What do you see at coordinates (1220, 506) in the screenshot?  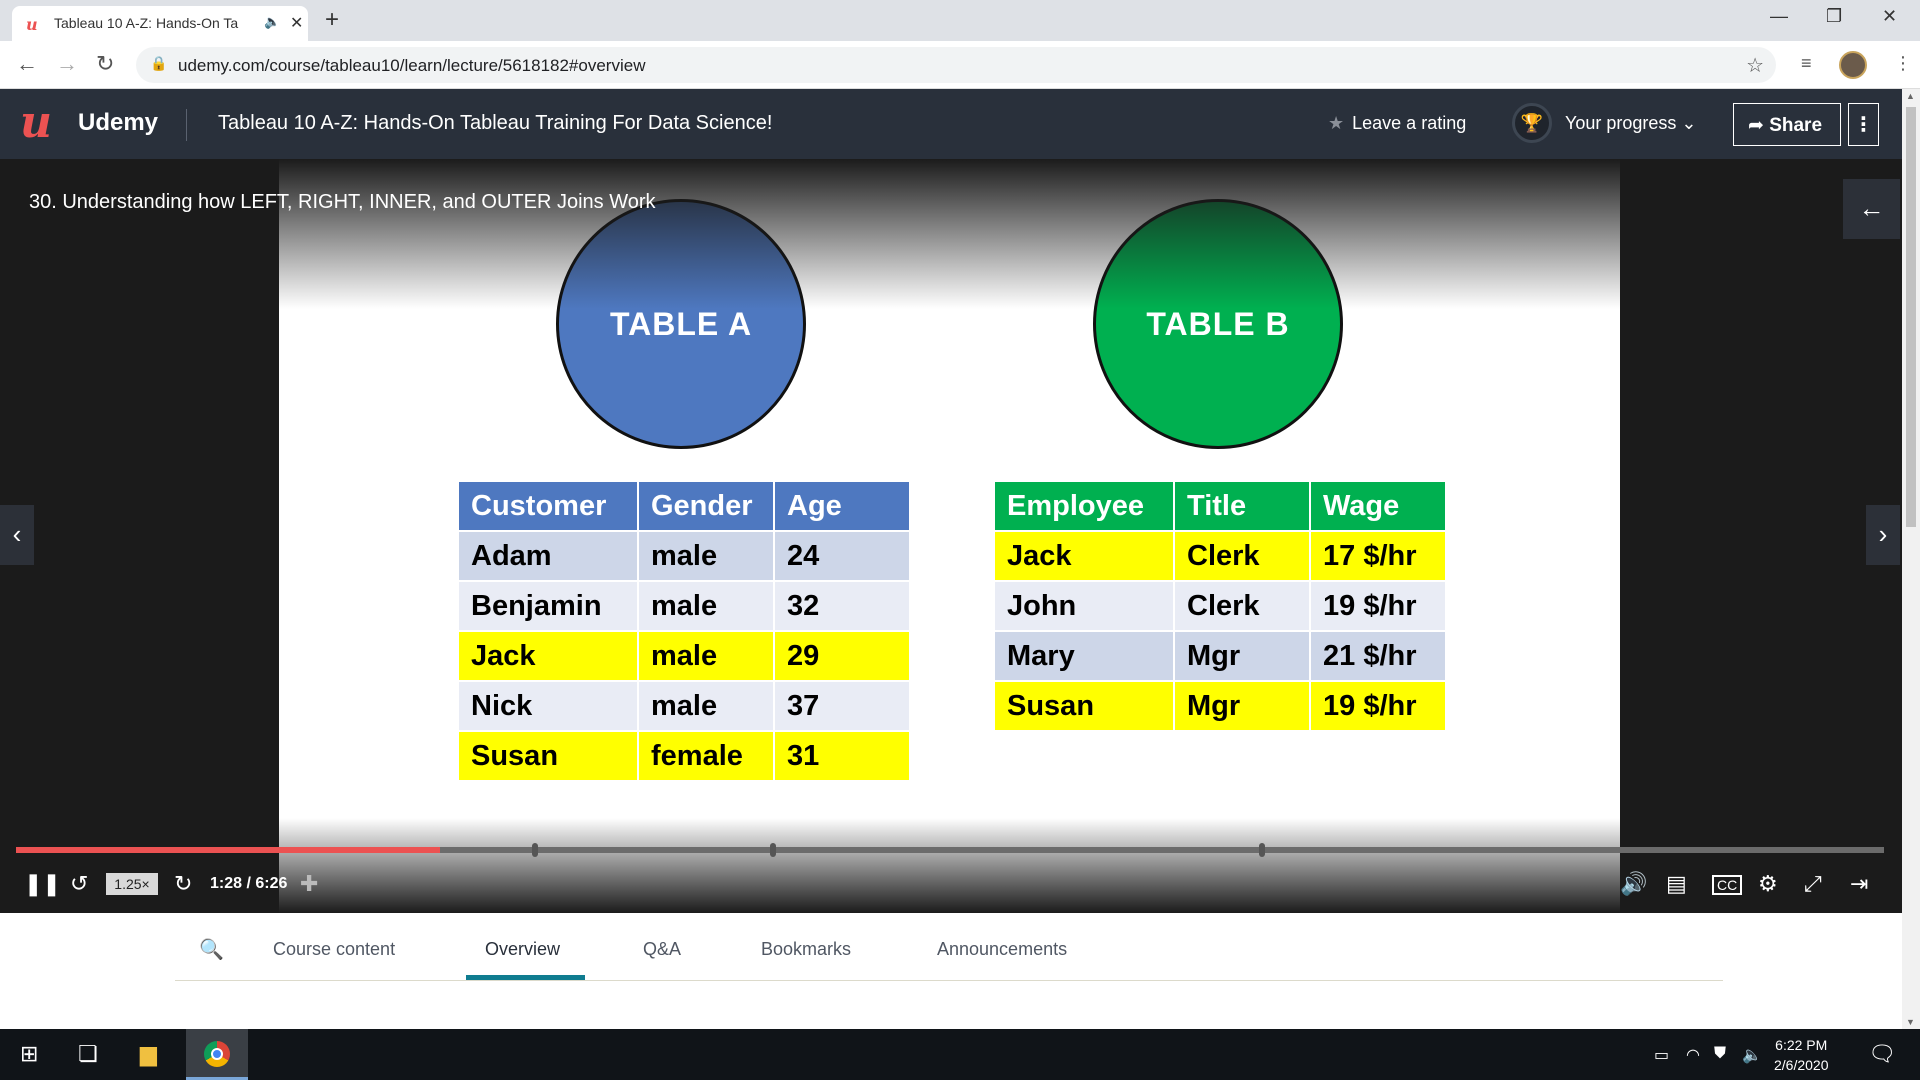 I see `table-b-header: Employee Title Wage` at bounding box center [1220, 506].